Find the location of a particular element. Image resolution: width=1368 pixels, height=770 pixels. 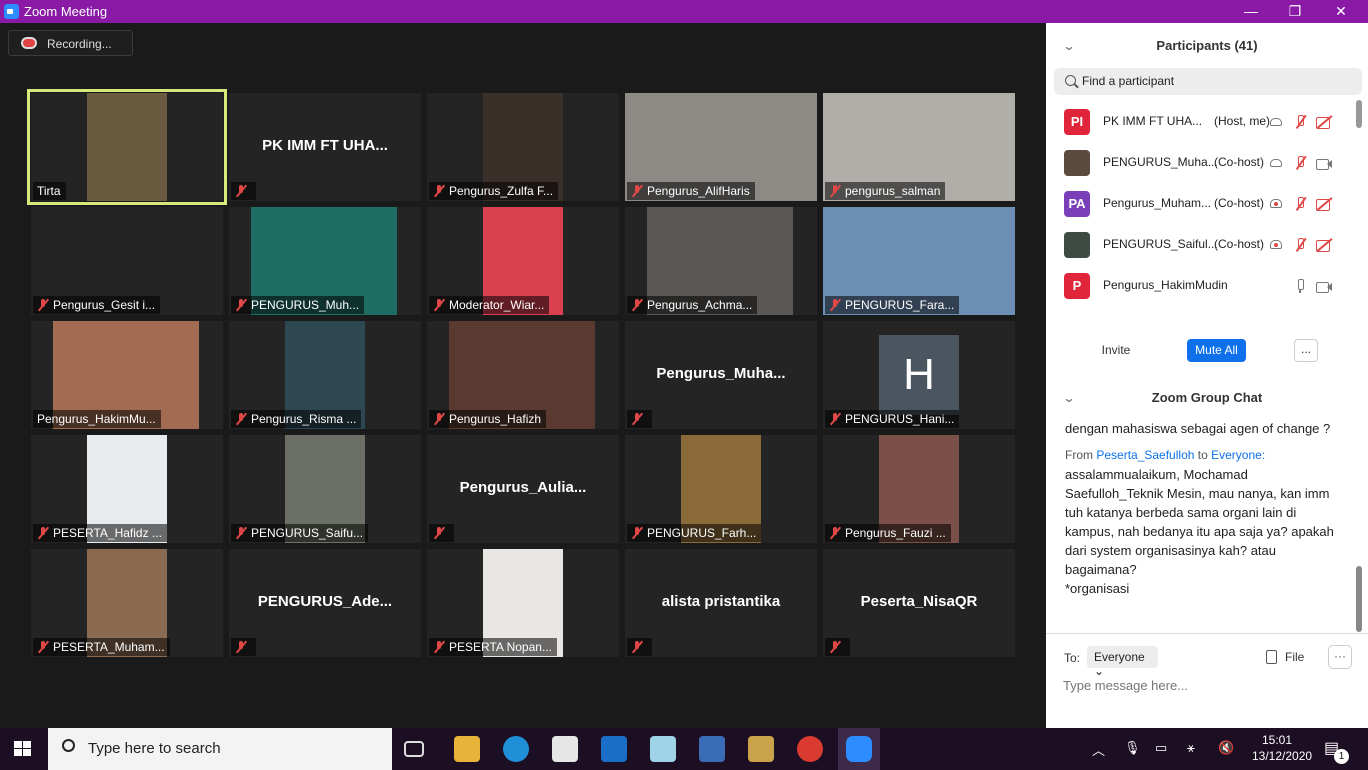

close-button: ✕ is located at coordinates (1341, 11).